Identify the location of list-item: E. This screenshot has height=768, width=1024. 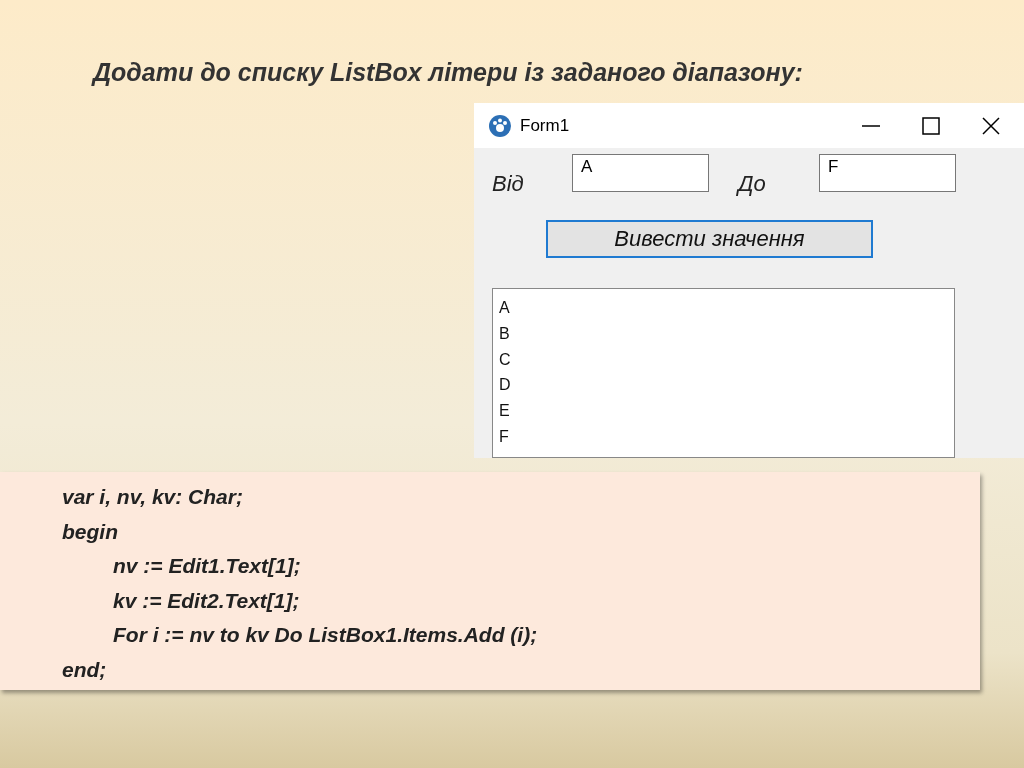
(723, 411).